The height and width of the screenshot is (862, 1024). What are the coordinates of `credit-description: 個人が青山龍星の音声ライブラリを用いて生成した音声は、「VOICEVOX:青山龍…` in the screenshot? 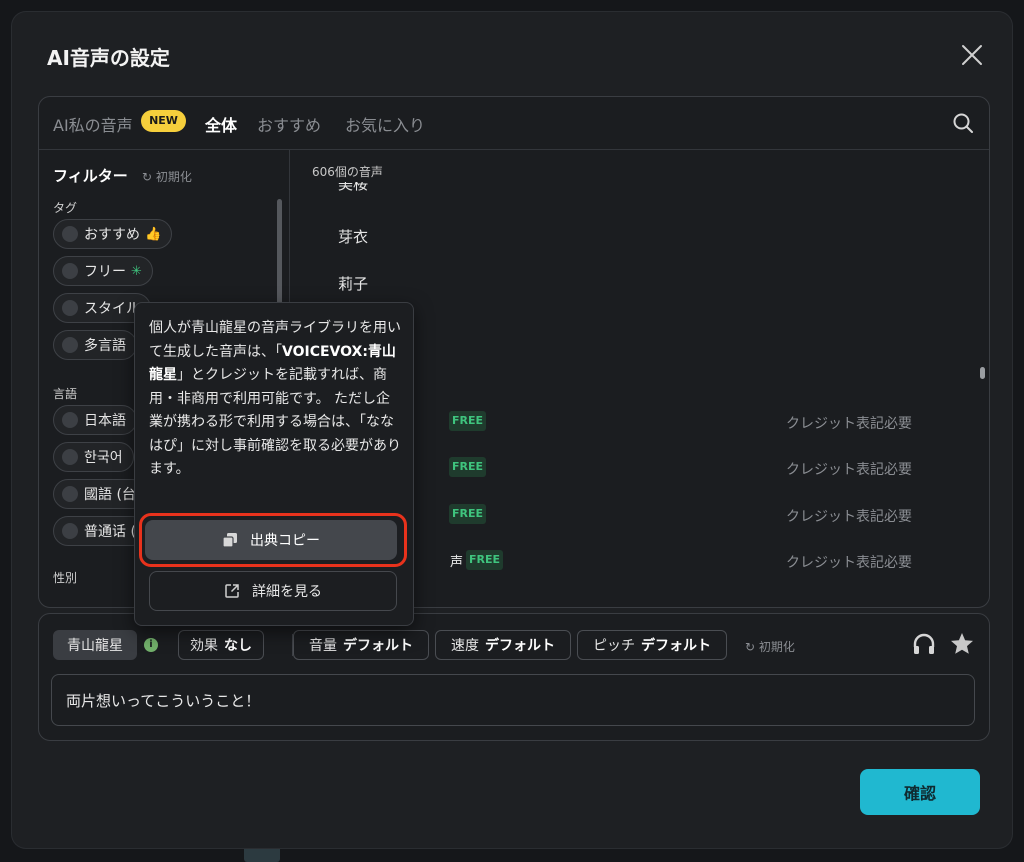 It's located at (275, 399).